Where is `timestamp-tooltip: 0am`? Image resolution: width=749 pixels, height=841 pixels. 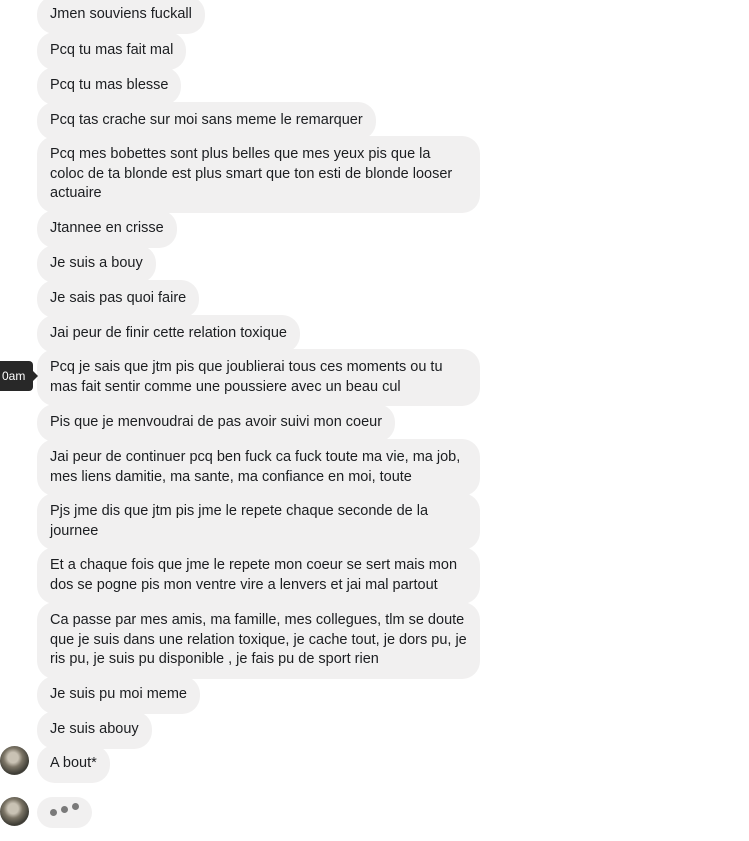 timestamp-tooltip: 0am is located at coordinates (19, 376).